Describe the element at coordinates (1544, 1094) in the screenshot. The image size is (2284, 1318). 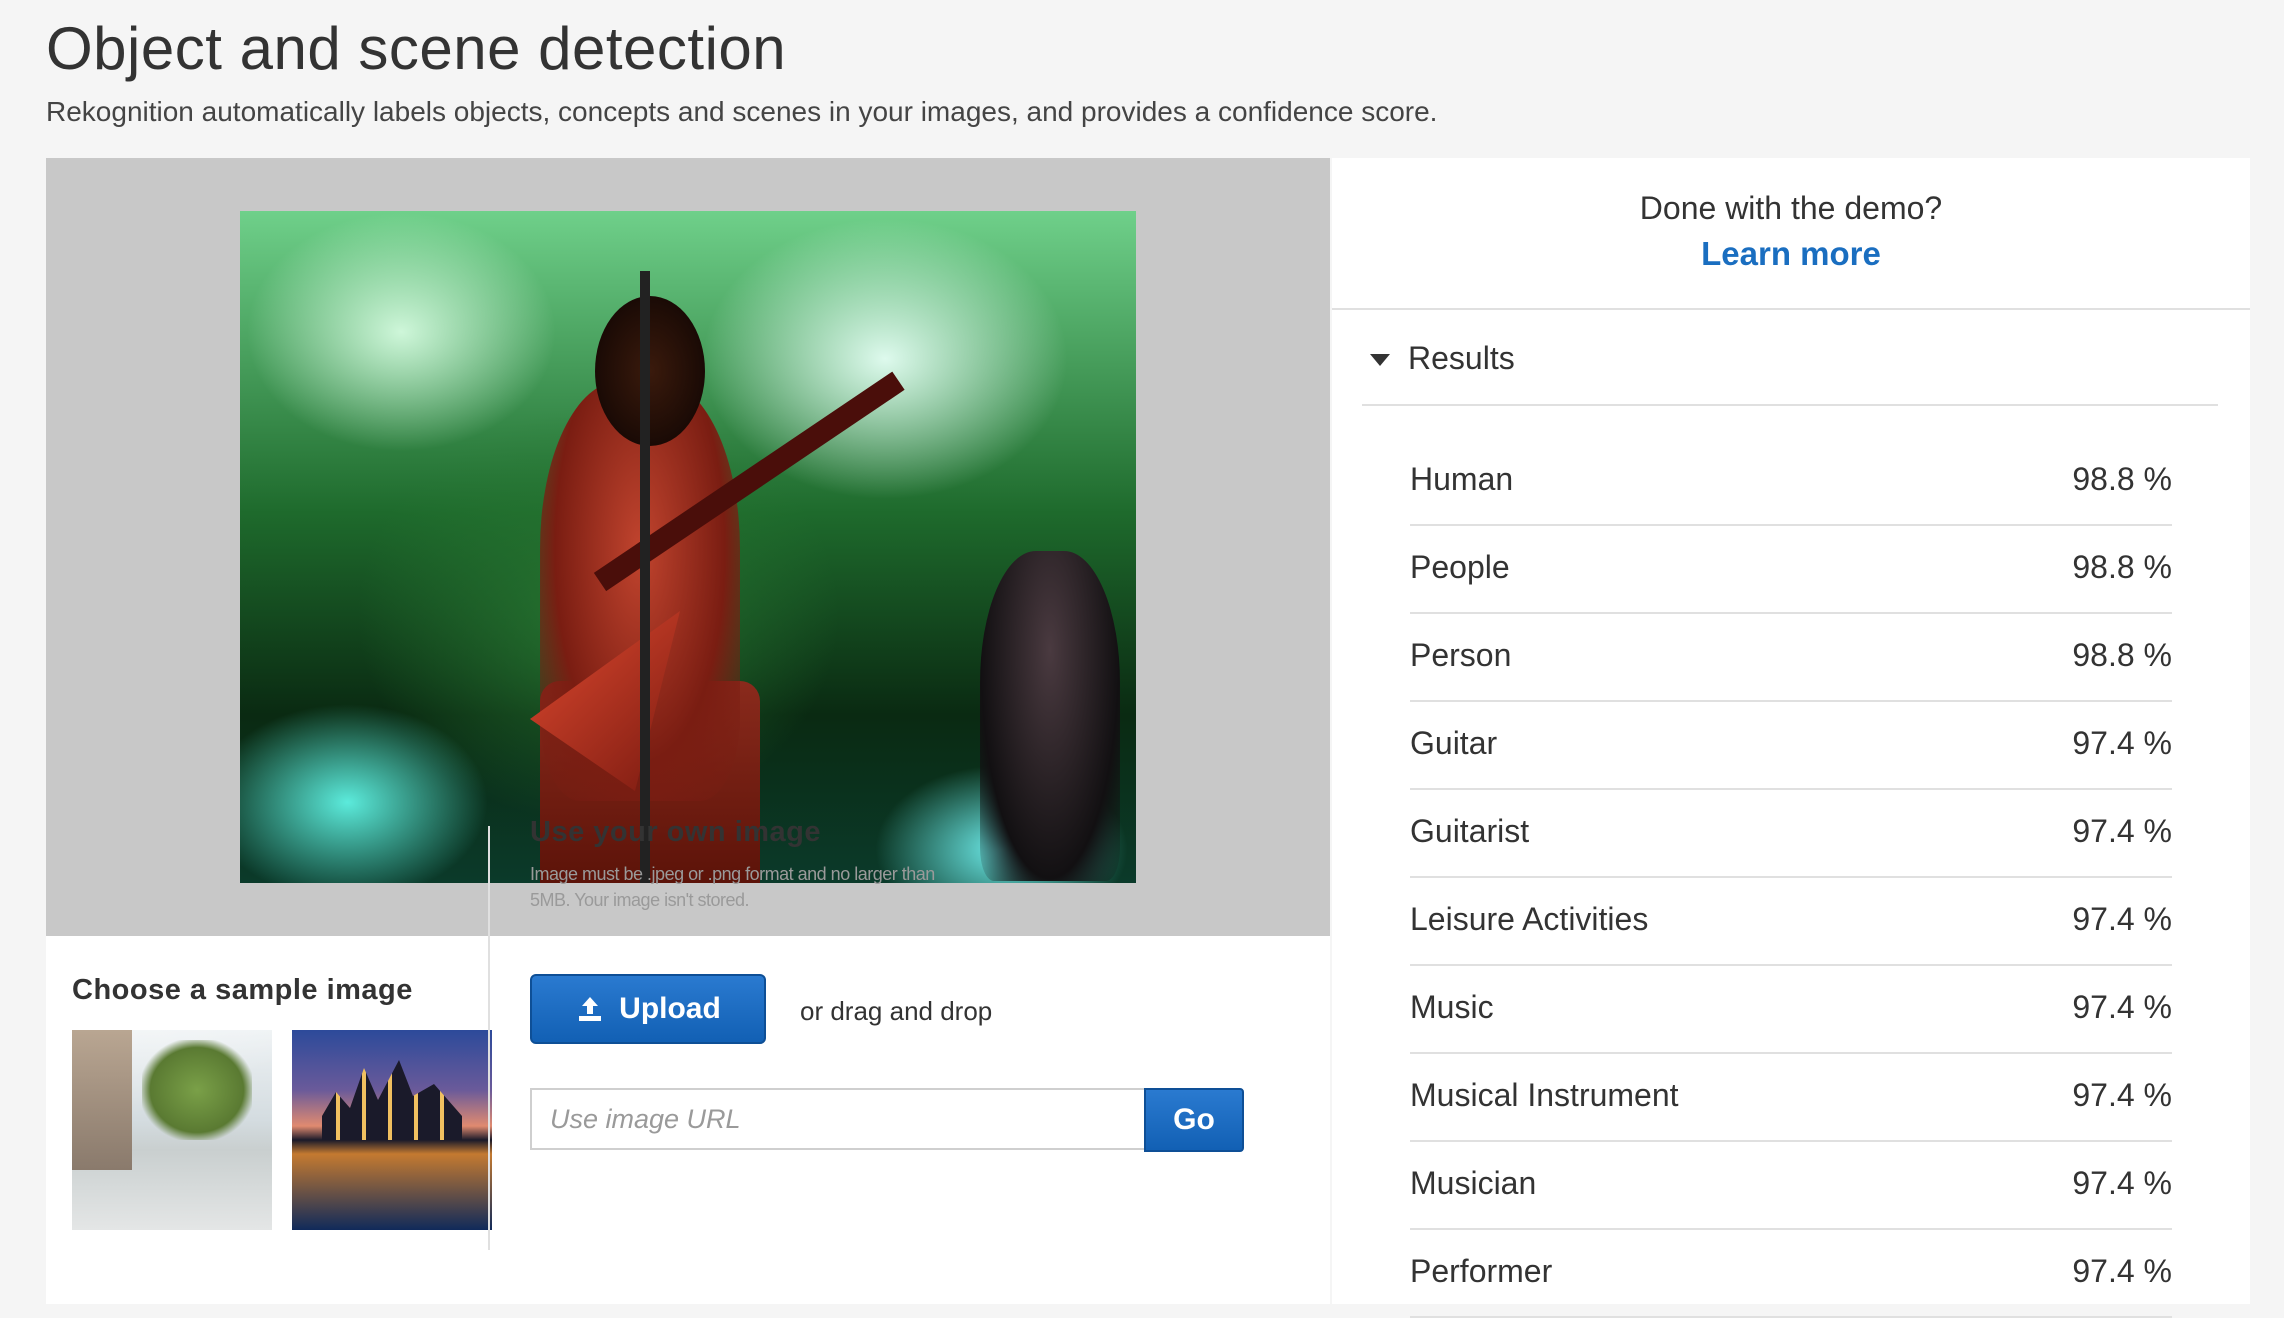
I see `result-label: Musical Instrument` at that location.